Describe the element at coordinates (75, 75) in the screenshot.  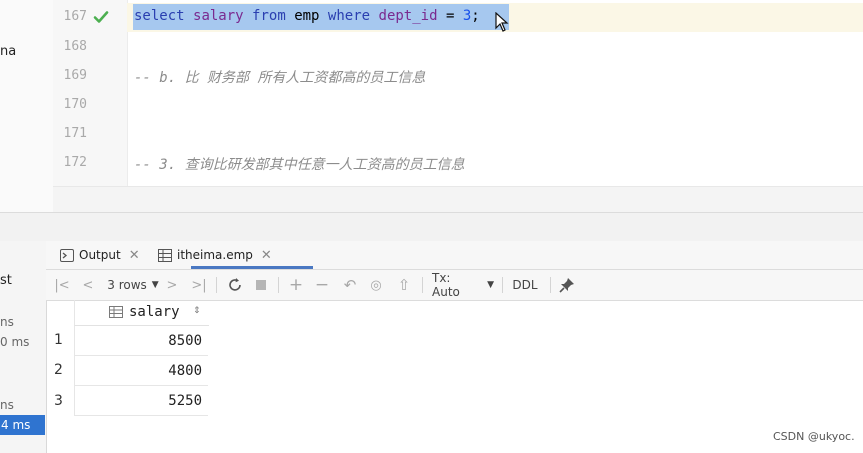
I see `line-number: 169` at that location.